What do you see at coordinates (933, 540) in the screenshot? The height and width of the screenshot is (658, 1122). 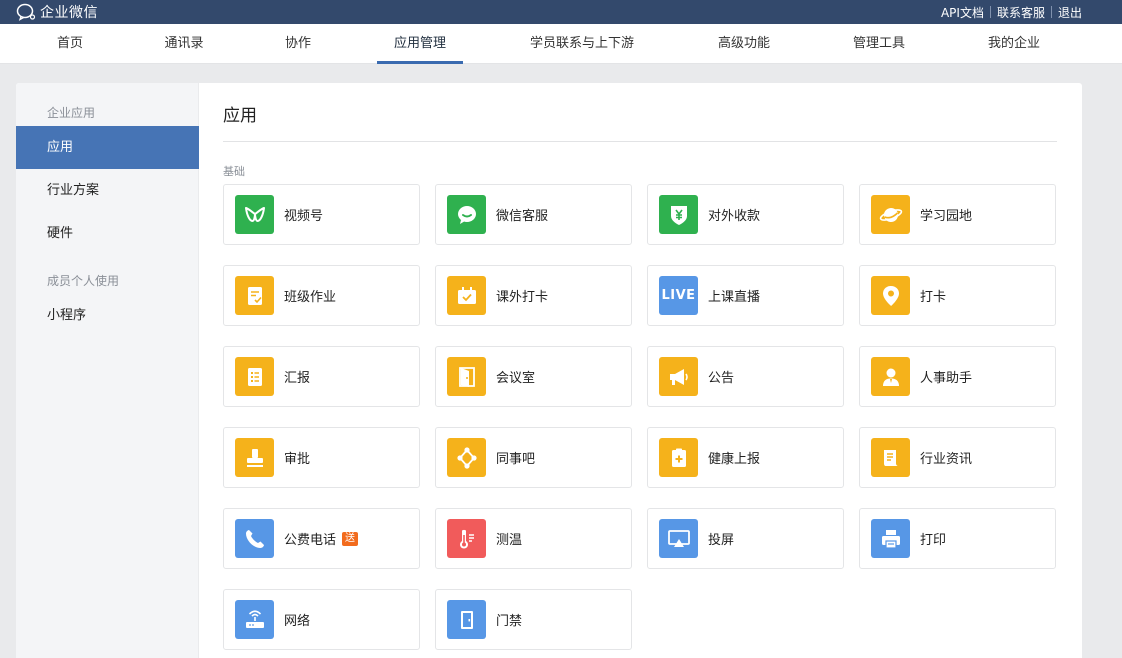 I see `app-tile-label: 打印` at bounding box center [933, 540].